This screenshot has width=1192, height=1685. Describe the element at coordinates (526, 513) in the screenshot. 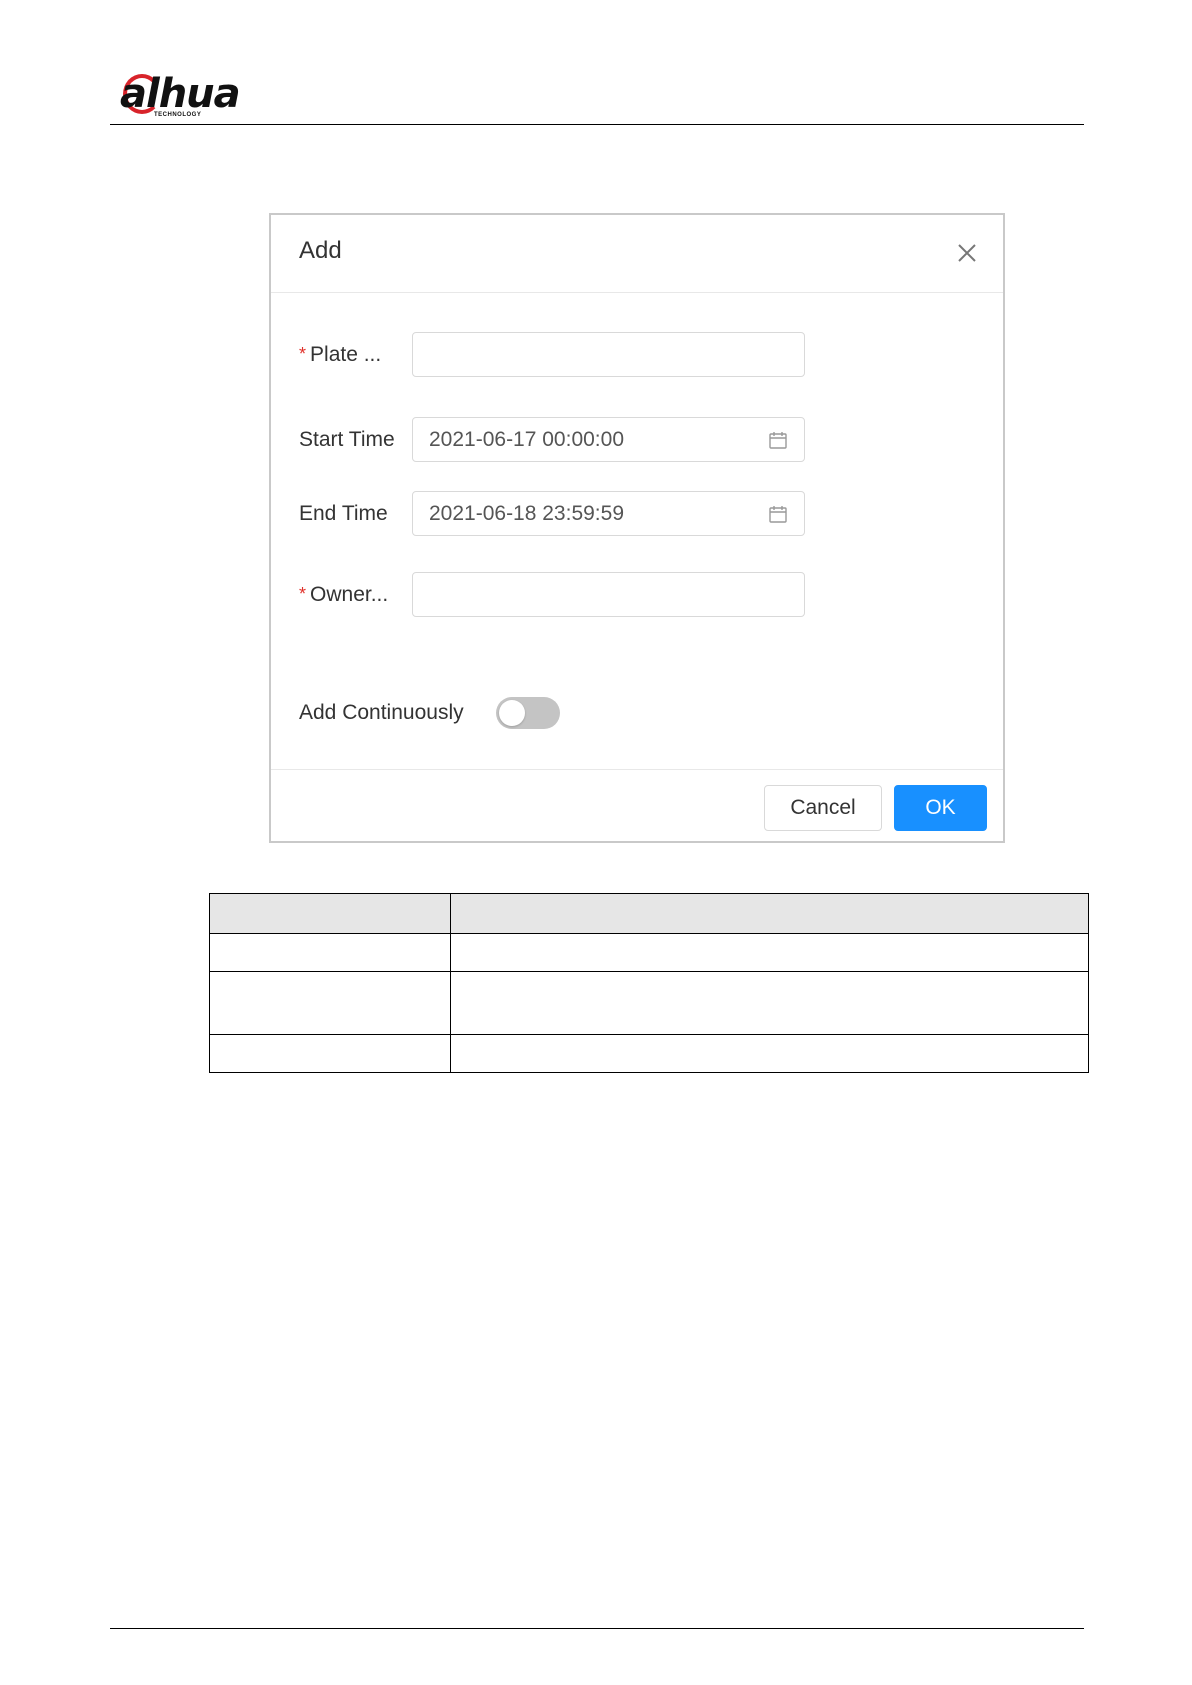

I see `end-time-value: 2021-06-18 23:59:59` at that location.